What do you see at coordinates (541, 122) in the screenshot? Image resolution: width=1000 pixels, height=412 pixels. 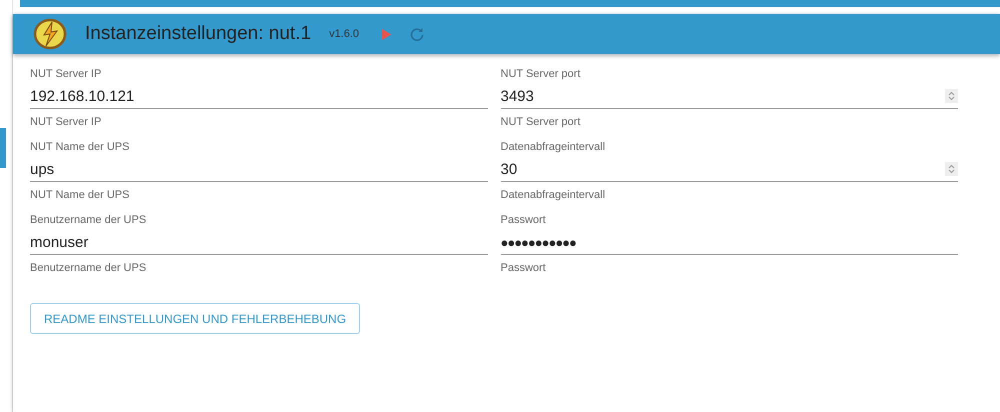 I see `helper-text: NUT Server port` at bounding box center [541, 122].